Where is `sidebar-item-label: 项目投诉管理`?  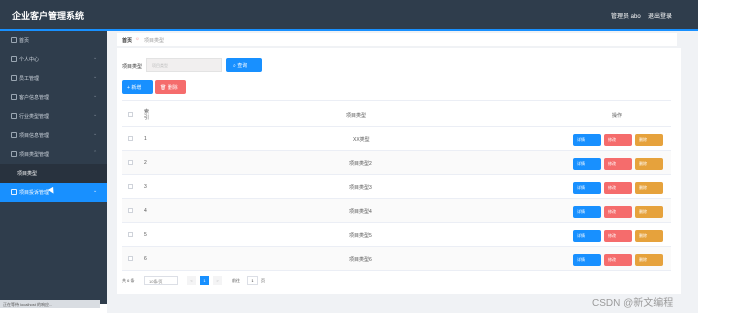
sidebar-item-label: 项目投诉管理 is located at coordinates (34, 193).